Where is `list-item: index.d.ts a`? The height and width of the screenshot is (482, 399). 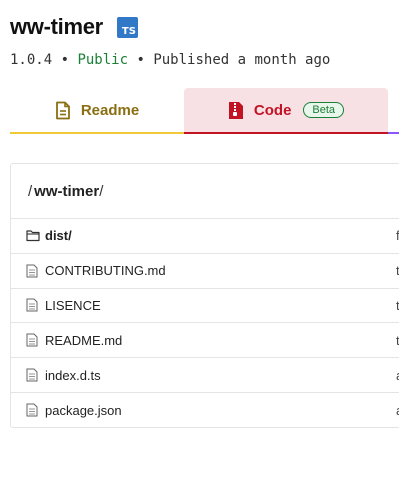 list-item: index.d.ts a is located at coordinates (205, 375).